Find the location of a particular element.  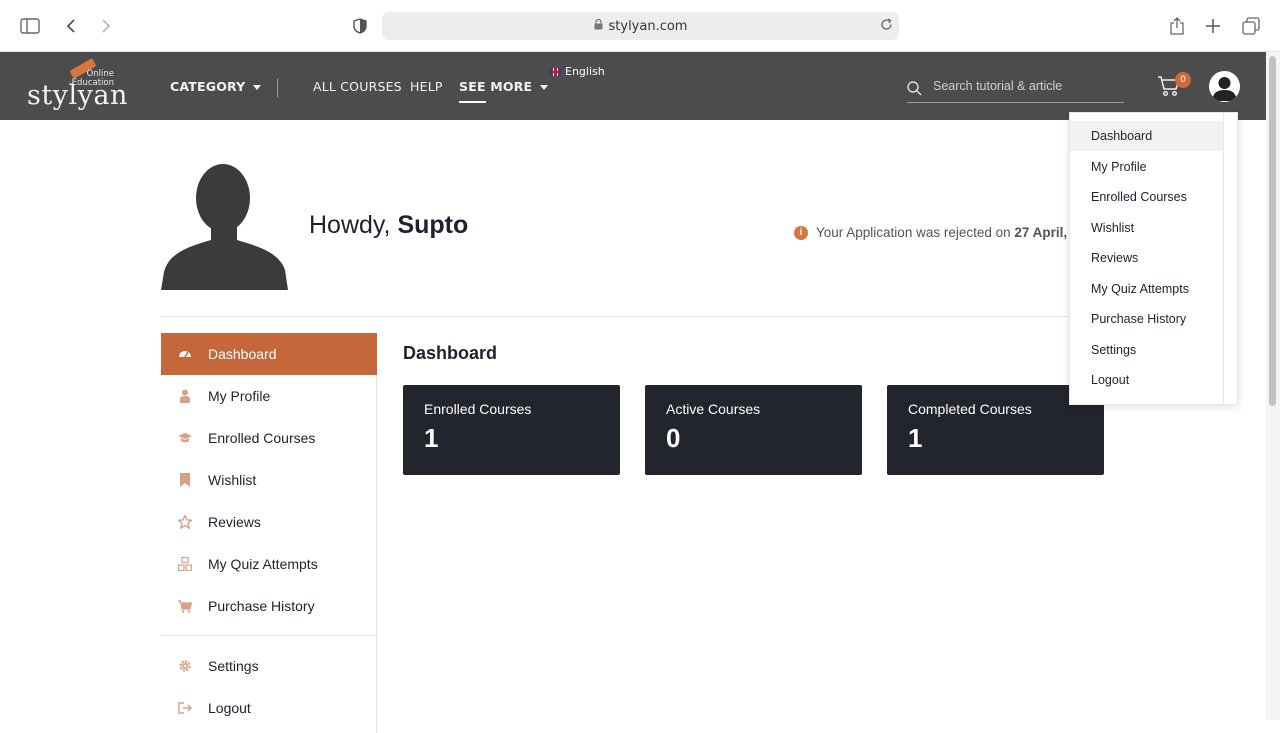

back-icon is located at coordinates (71, 26).